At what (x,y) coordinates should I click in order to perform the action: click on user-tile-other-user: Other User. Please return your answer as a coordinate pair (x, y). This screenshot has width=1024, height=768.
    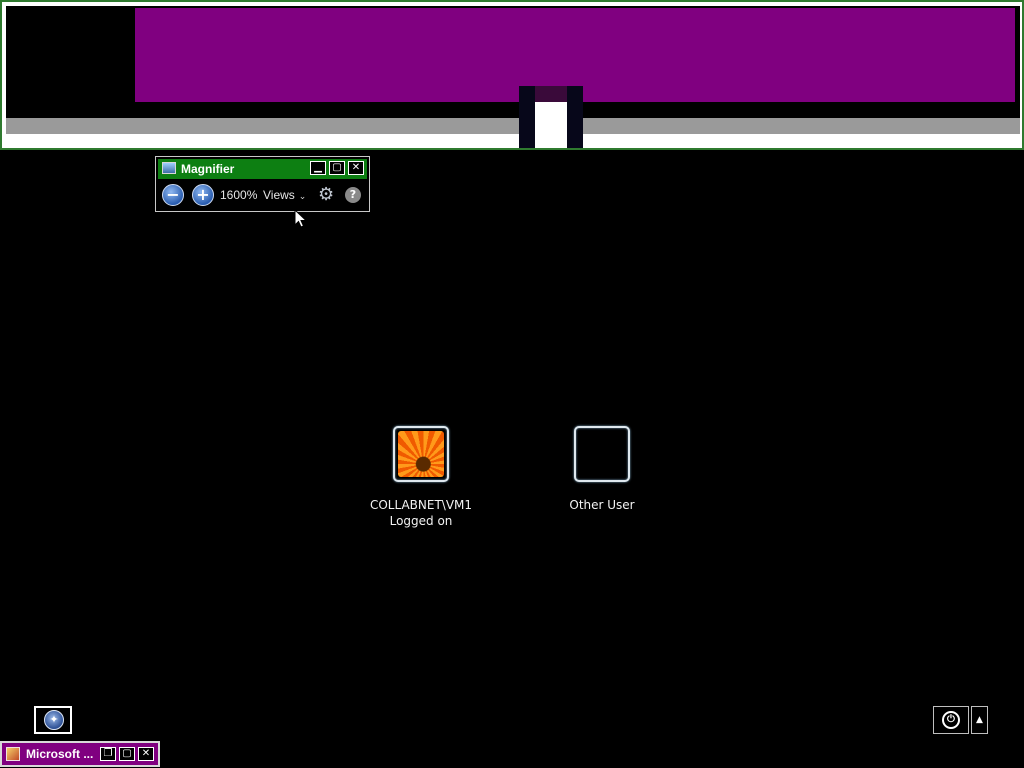
    Looking at the image, I should click on (602, 469).